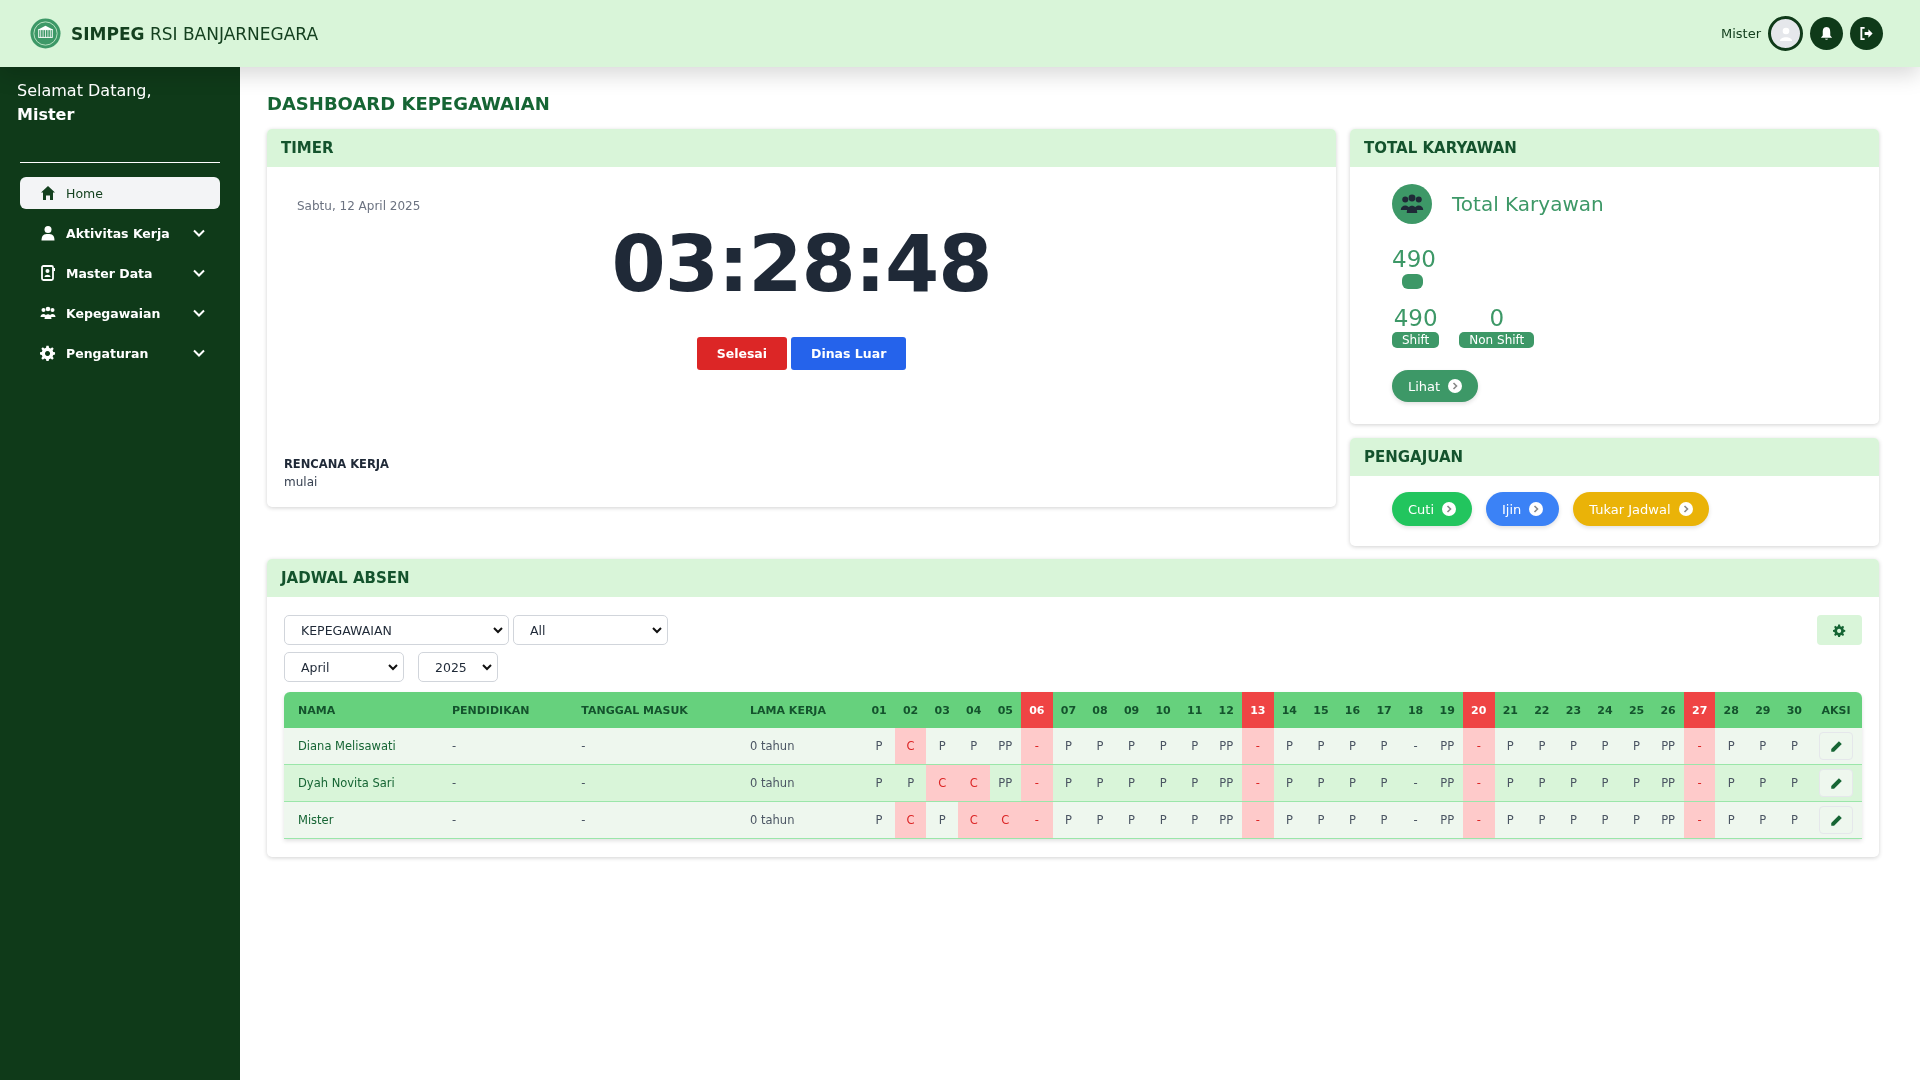  Describe the element at coordinates (396, 630) in the screenshot. I see `dropdown: KEPEGAWAIAN` at that location.